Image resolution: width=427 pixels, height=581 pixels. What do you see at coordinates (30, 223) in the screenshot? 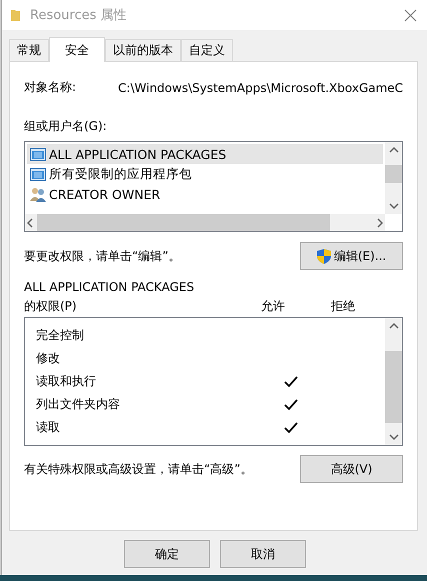
I see `scroll-left-icon` at bounding box center [30, 223].